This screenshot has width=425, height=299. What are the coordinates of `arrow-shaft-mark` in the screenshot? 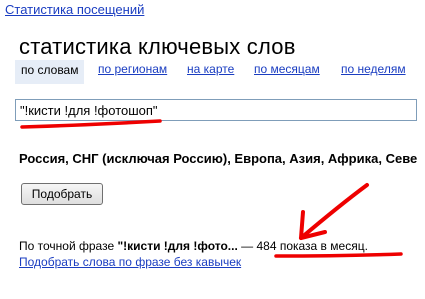 It's located at (334, 211).